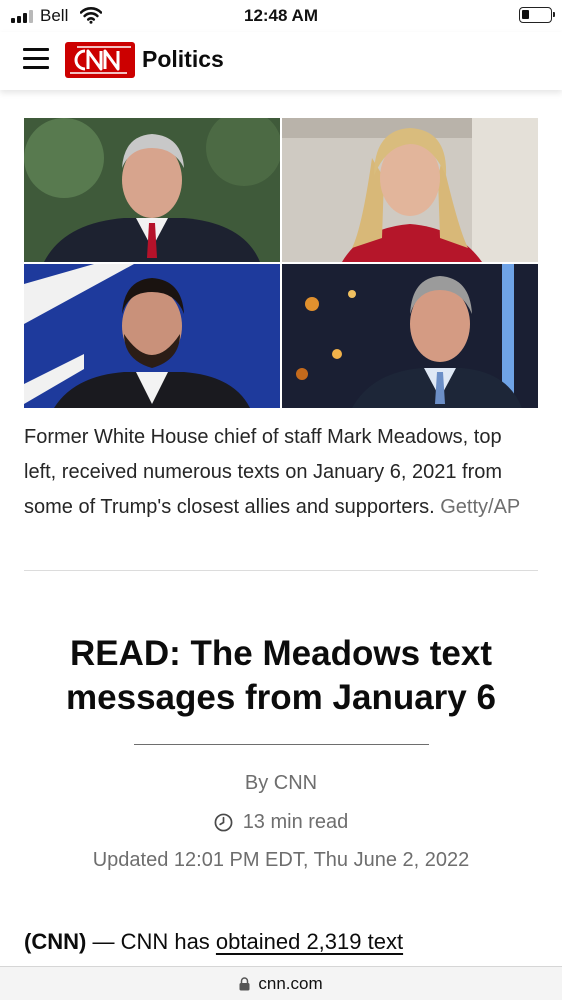 The image size is (562, 1000). Describe the element at coordinates (480, 507) in the screenshot. I see `photo-credit: Getty/AP` at that location.